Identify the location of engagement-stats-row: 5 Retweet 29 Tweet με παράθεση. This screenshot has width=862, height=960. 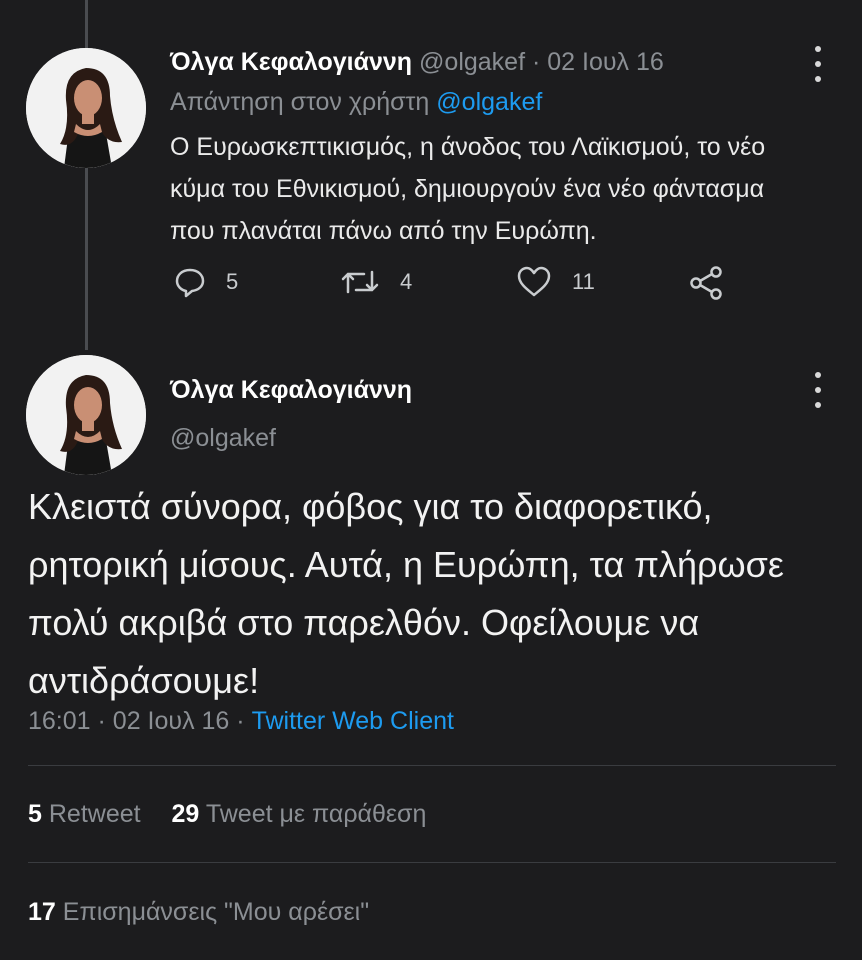
(239, 814).